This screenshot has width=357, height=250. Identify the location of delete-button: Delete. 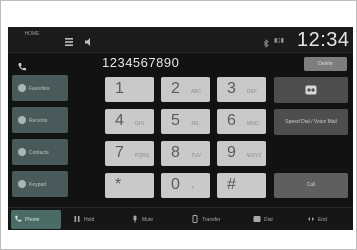
(325, 64).